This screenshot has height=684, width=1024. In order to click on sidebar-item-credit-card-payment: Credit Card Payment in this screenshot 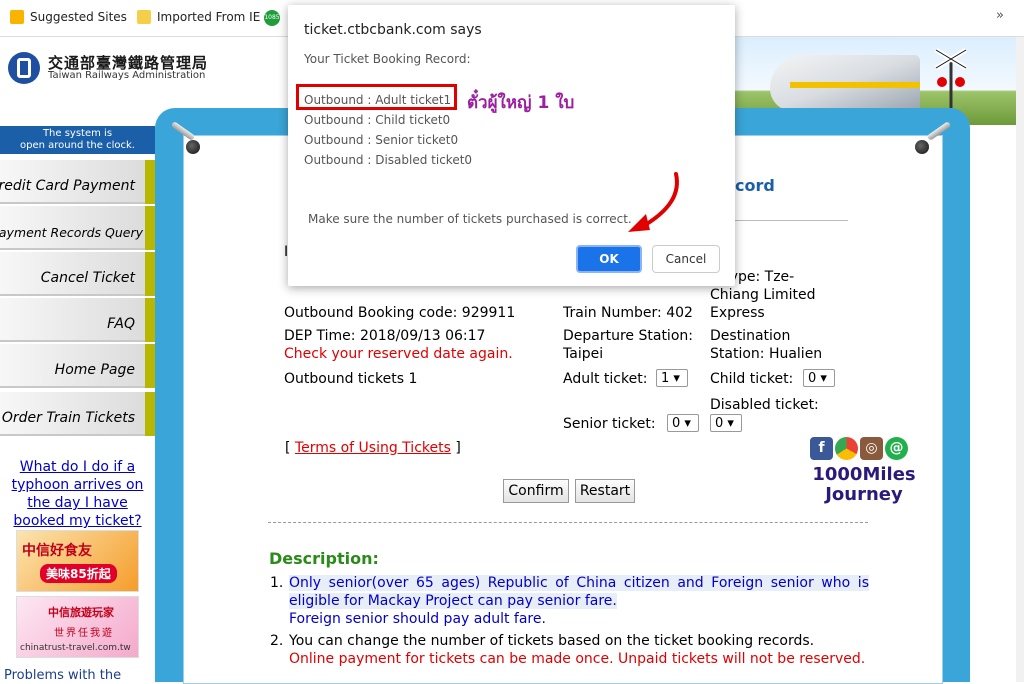, I will do `click(72, 182)`.